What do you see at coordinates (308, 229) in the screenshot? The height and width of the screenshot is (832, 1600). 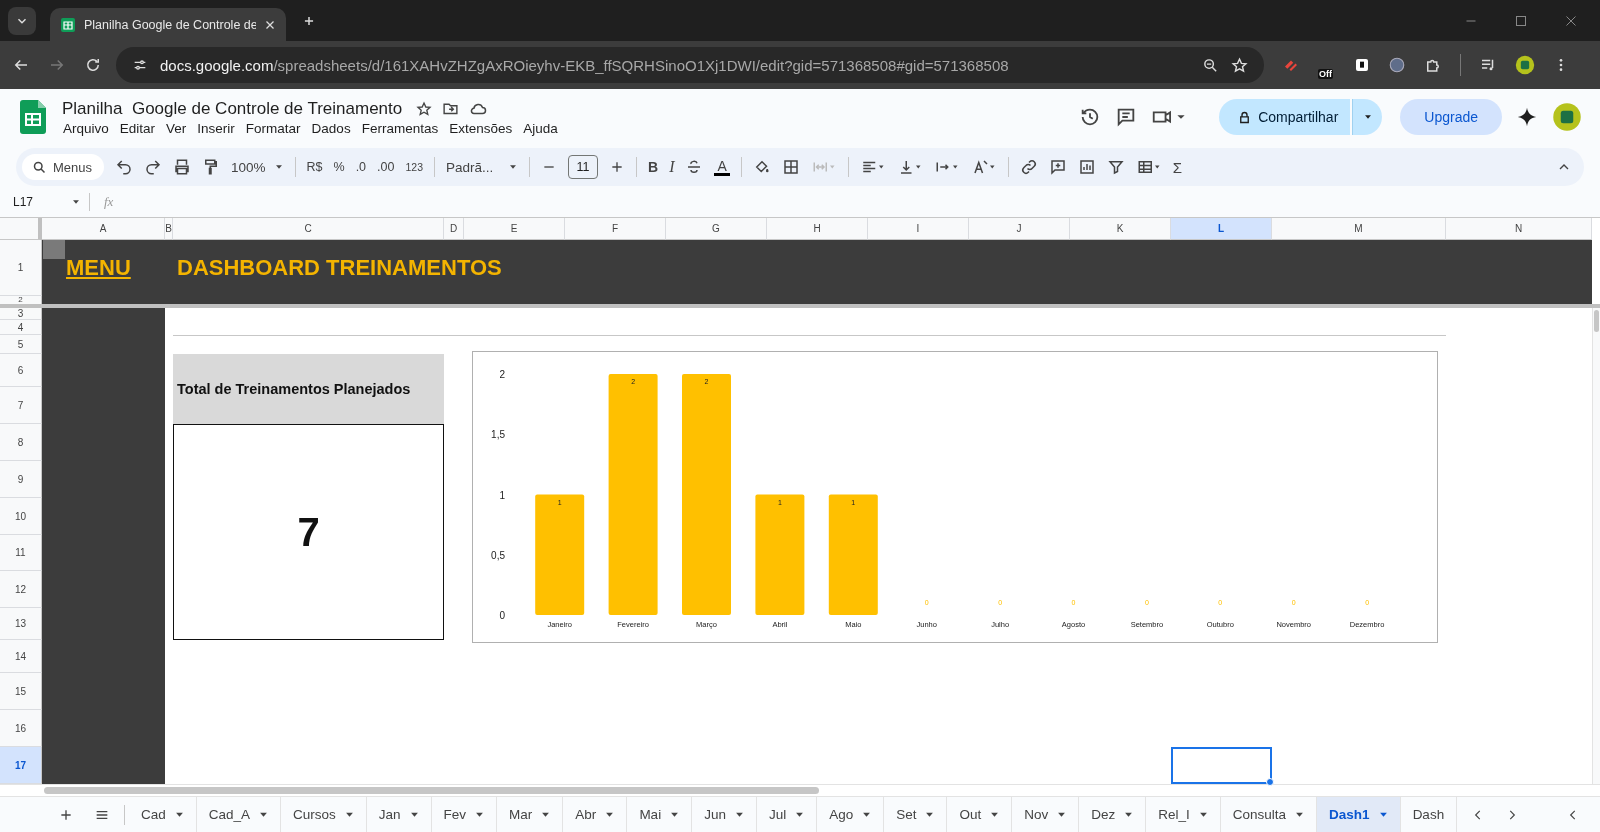 I see `column-header: C` at bounding box center [308, 229].